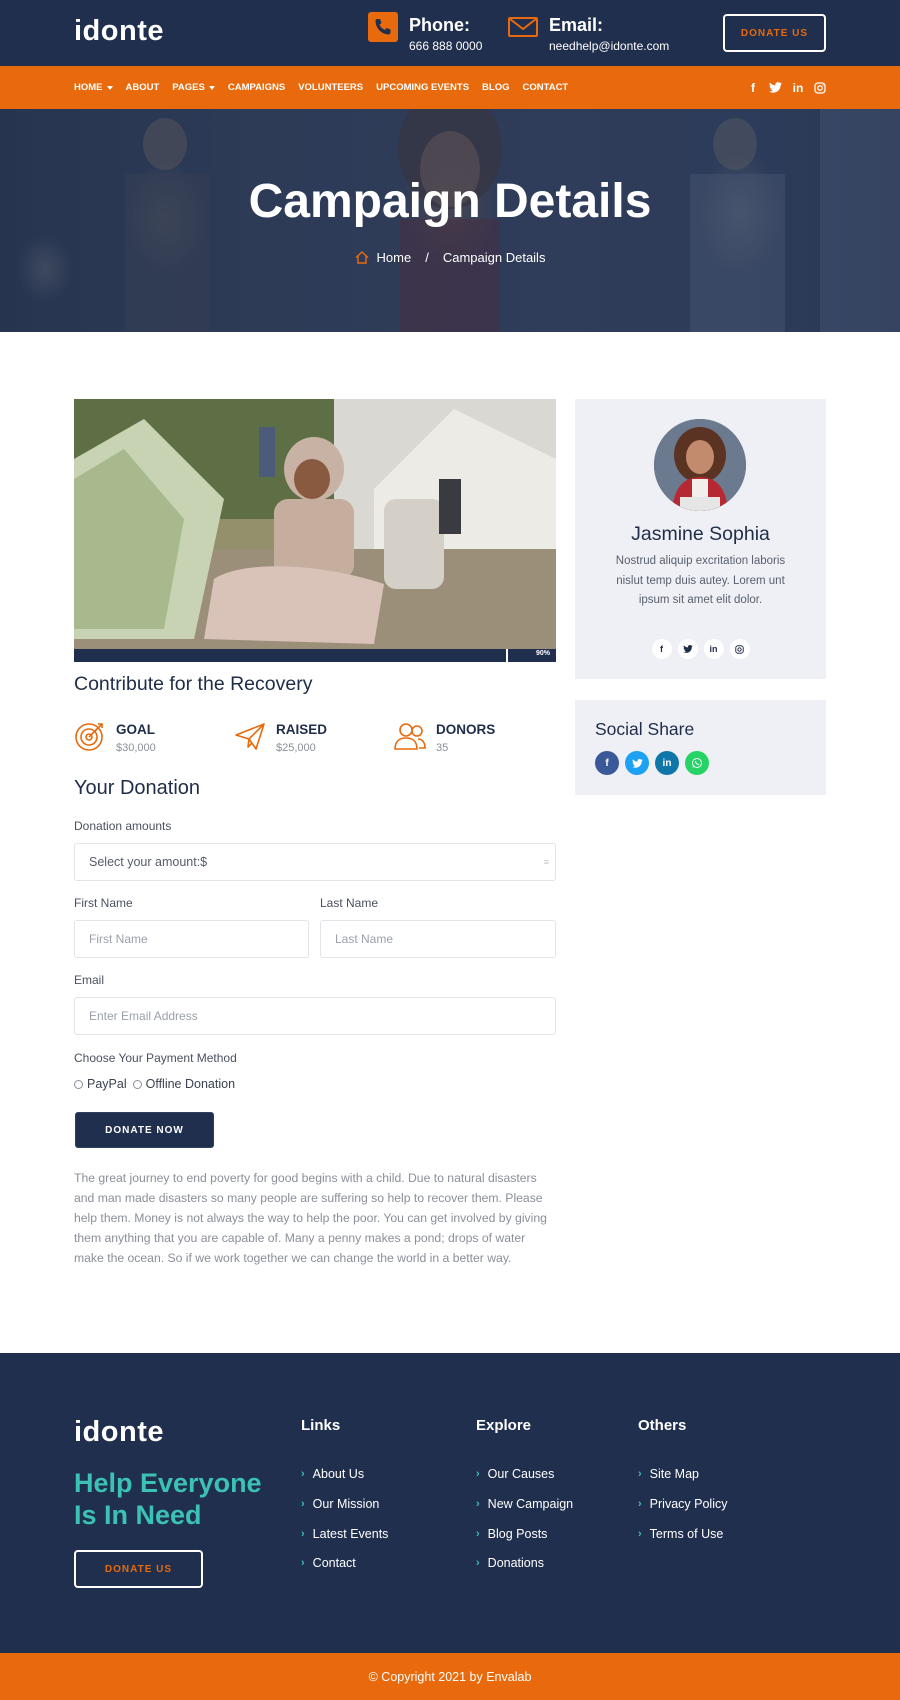 This screenshot has width=900, height=1700. I want to click on footer-link-donations: › Donations, so click(510, 1563).